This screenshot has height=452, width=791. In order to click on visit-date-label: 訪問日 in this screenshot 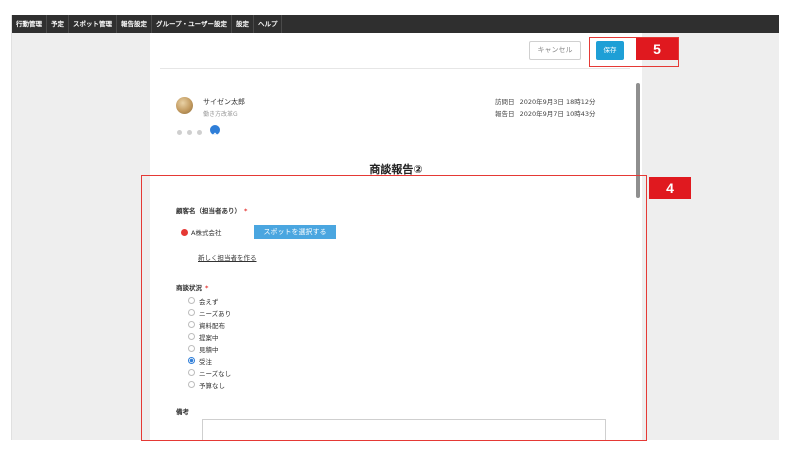, I will do `click(505, 102)`.